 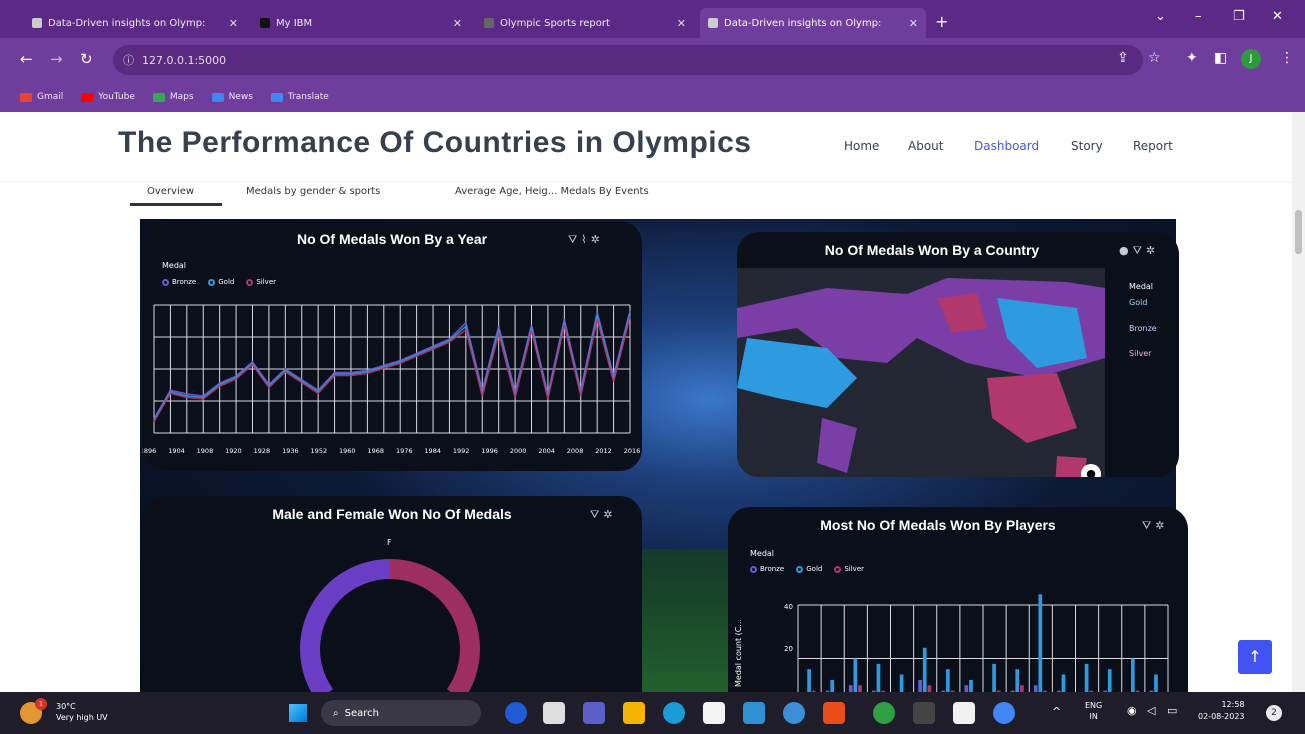 I want to click on x-tick-label: 1984, so click(x=432, y=451).